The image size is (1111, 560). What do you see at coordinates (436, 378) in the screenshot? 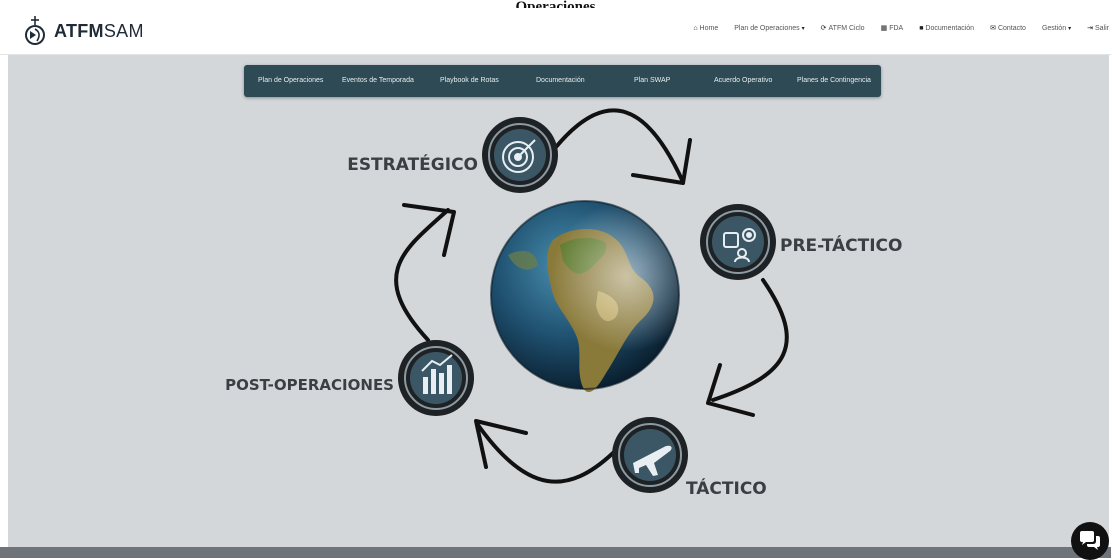
I see `postops-badge` at bounding box center [436, 378].